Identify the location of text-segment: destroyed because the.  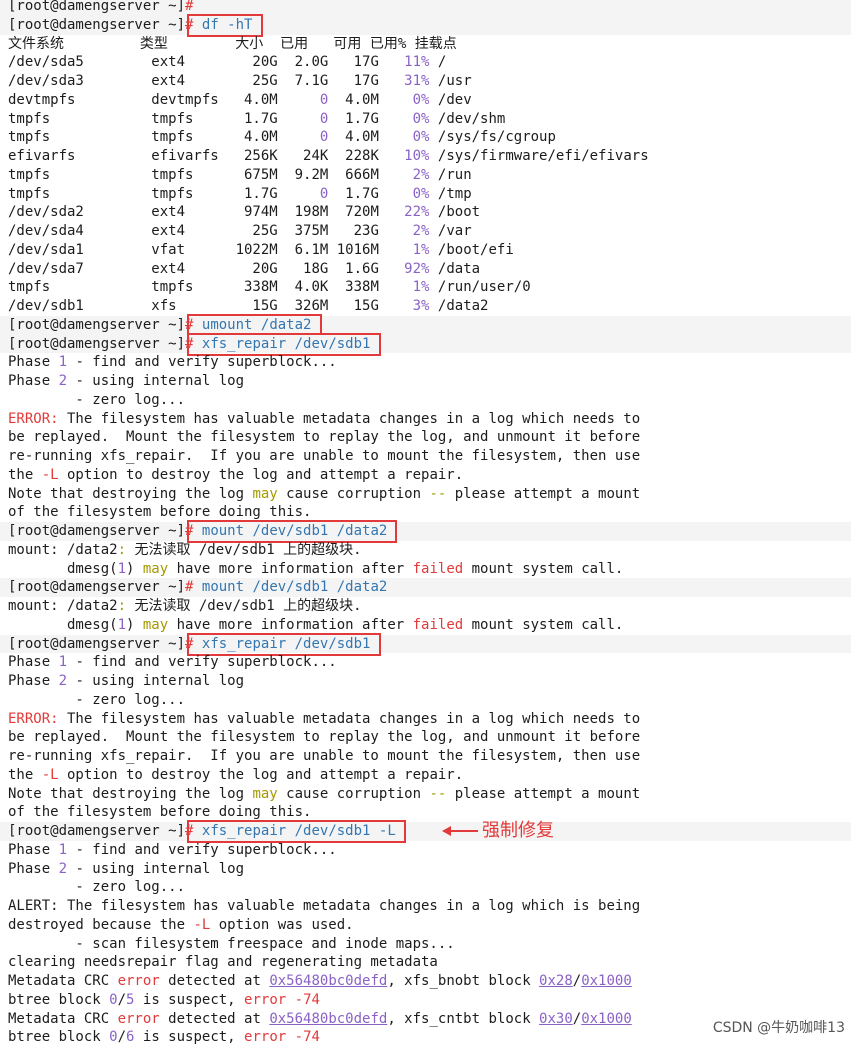
(101, 924).